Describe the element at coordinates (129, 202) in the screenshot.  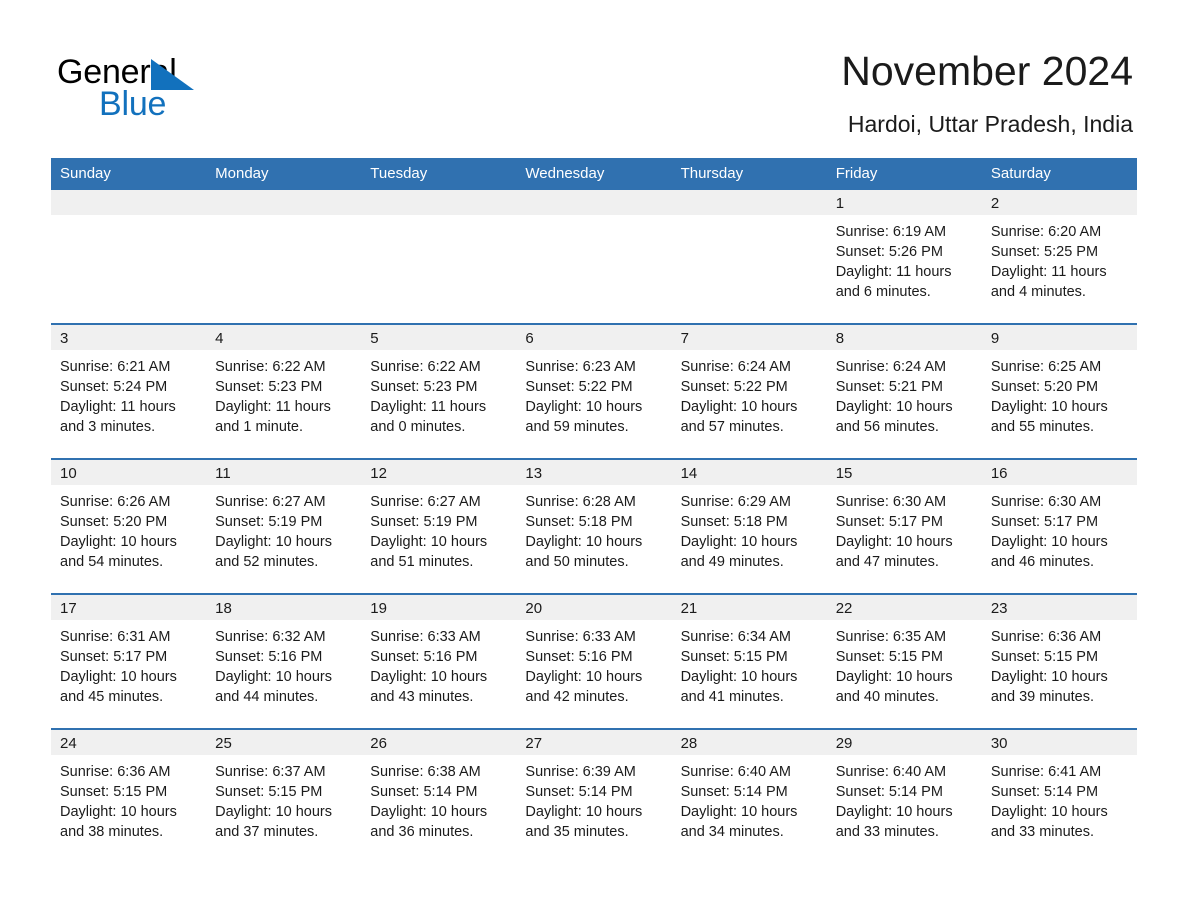
I see `day-number` at that location.